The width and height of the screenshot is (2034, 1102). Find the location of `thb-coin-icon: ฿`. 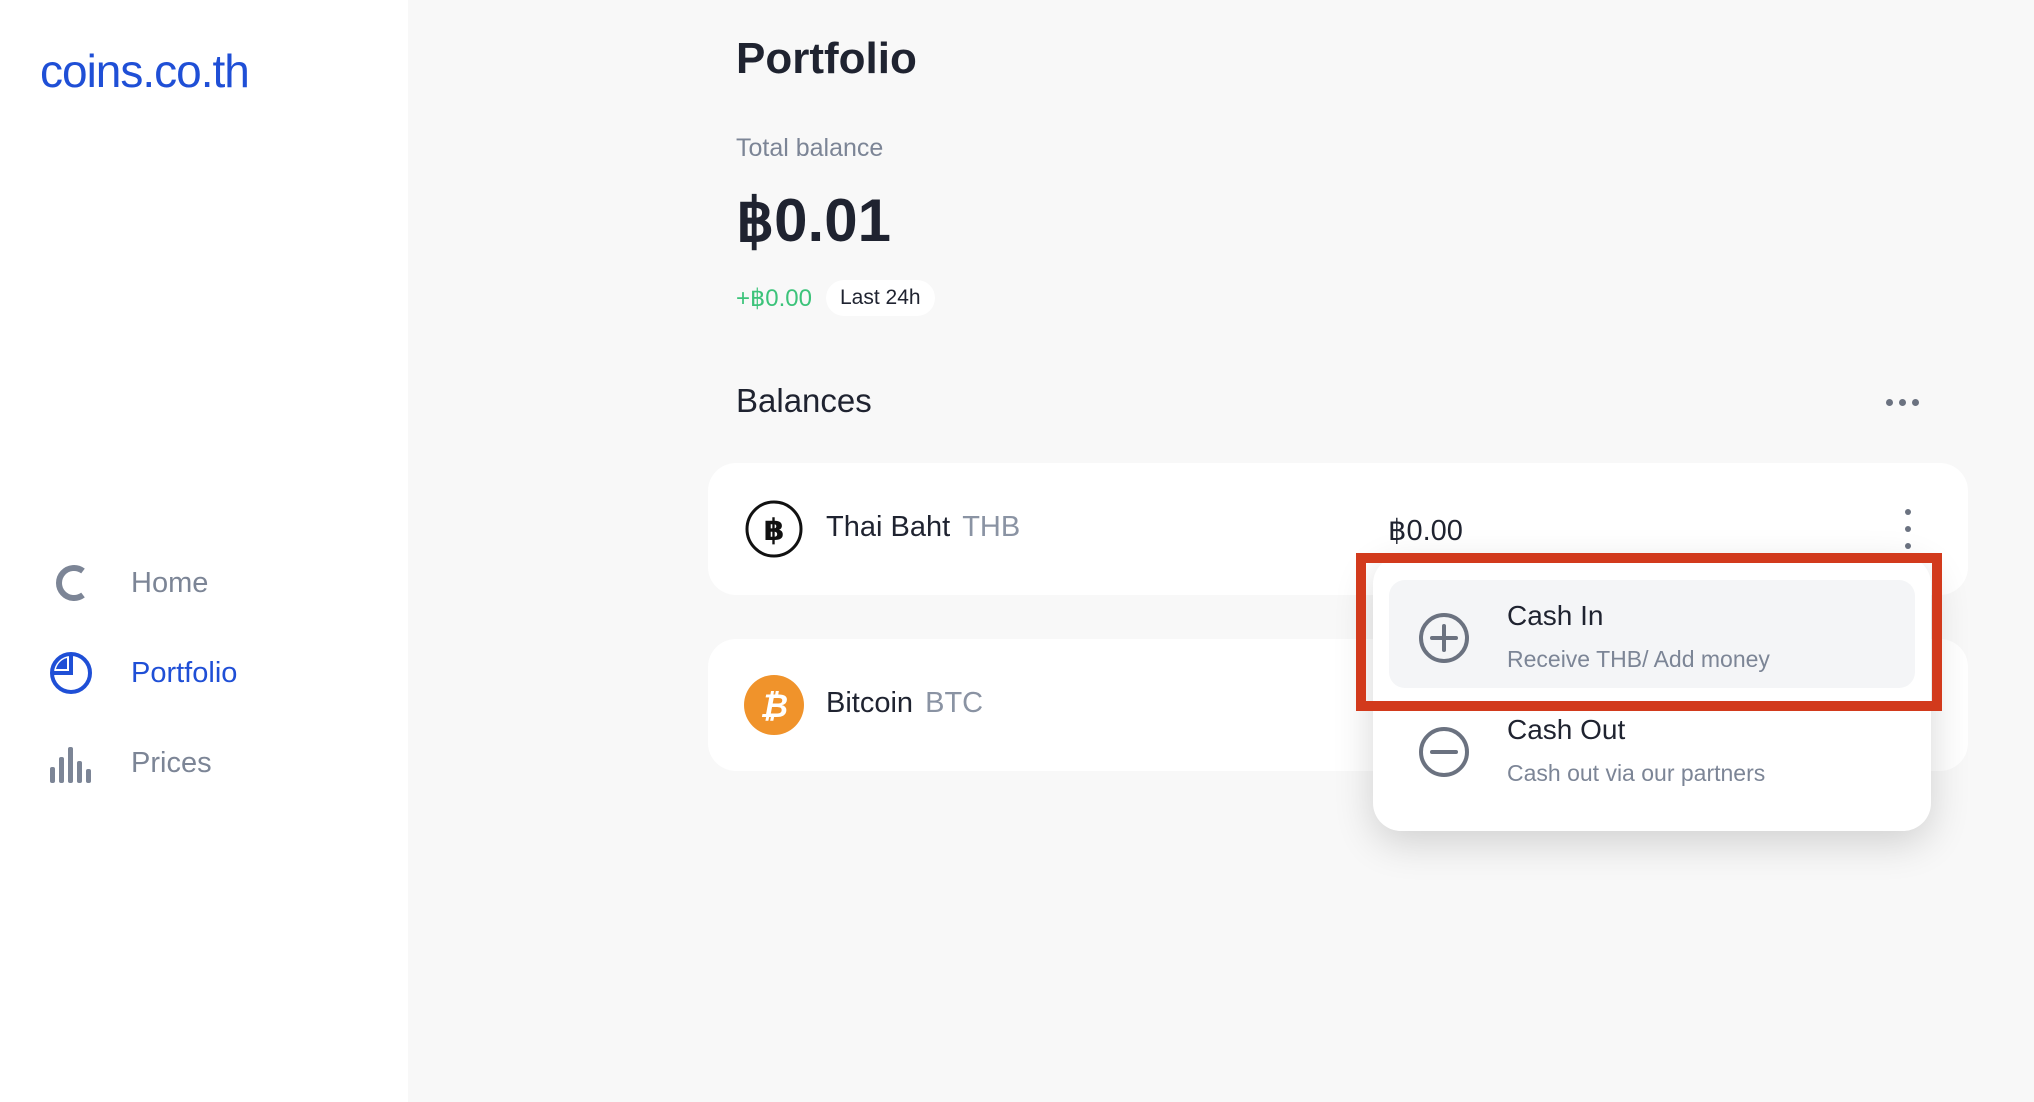

thb-coin-icon: ฿ is located at coordinates (774, 529).